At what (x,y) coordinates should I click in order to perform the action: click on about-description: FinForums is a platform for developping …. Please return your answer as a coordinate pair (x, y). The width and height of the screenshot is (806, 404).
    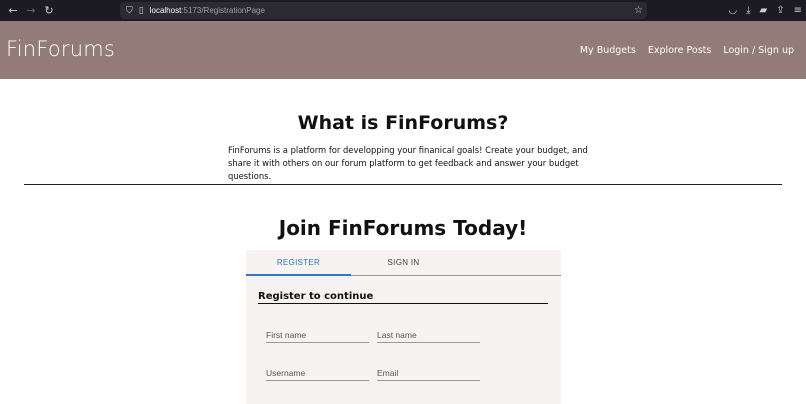
    Looking at the image, I should click on (408, 163).